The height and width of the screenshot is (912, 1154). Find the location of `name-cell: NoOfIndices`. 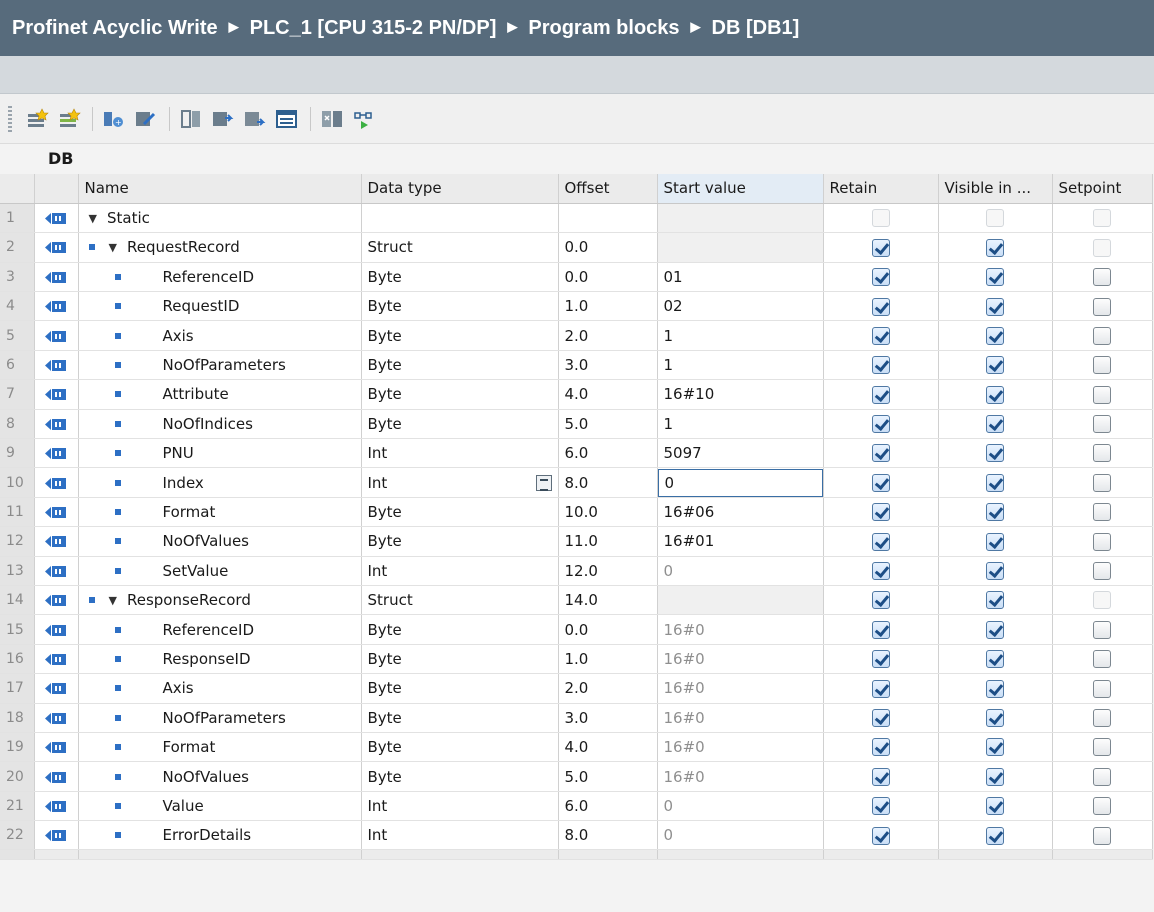

name-cell: NoOfIndices is located at coordinates (220, 424).